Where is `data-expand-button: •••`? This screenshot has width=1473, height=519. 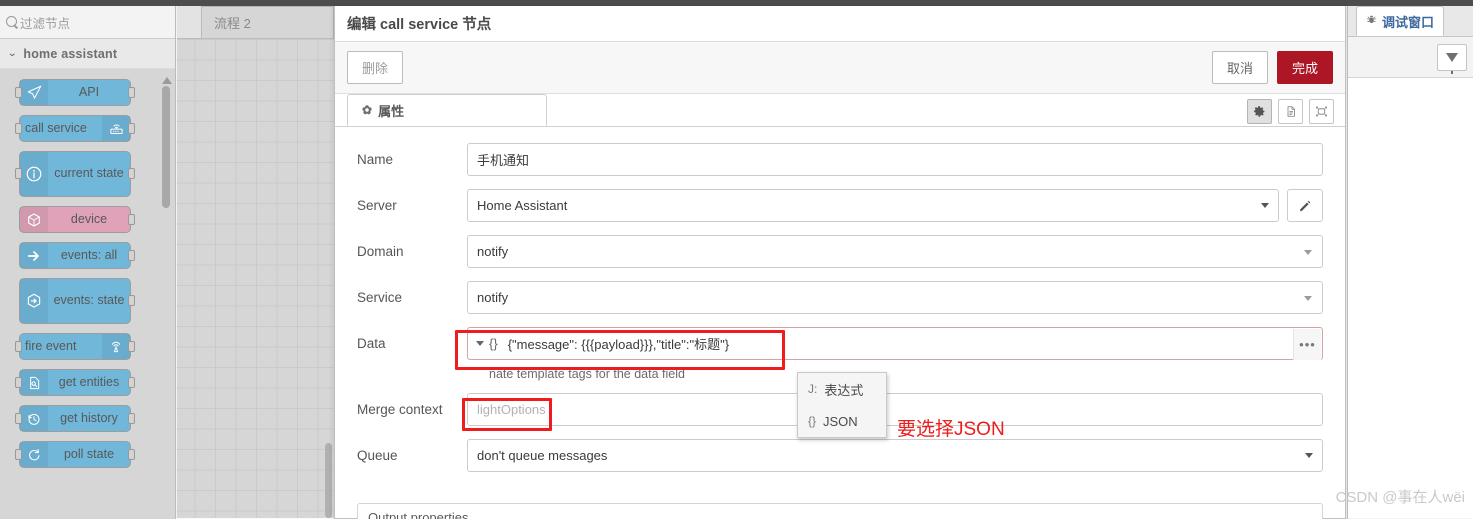 data-expand-button: ••• is located at coordinates (1307, 344).